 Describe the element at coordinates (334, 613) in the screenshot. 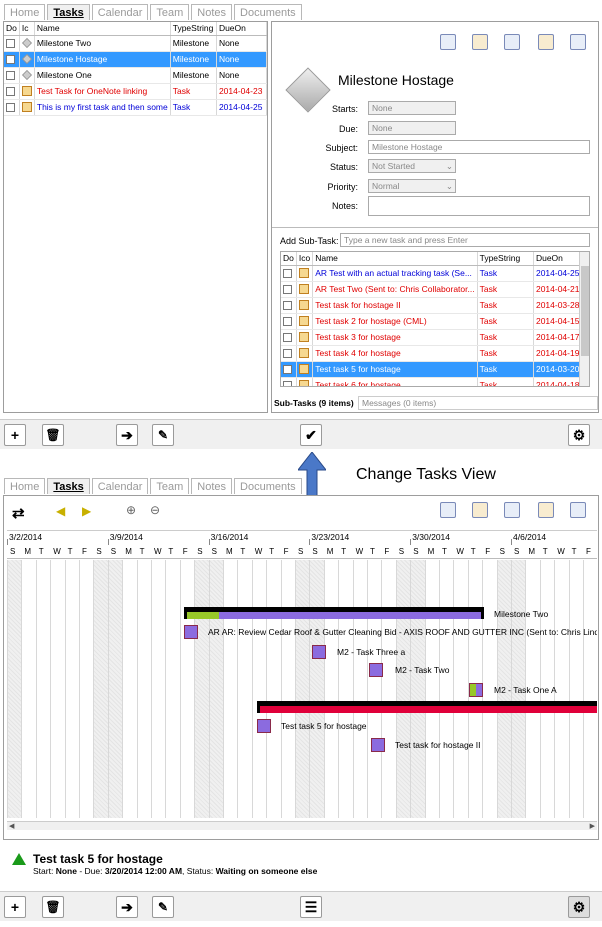

I see `milestone-two-bar` at that location.